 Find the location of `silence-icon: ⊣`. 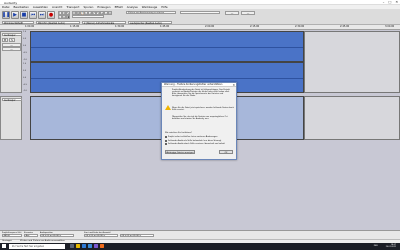

silence-icon: ⊣ is located at coordinates (90, 13).